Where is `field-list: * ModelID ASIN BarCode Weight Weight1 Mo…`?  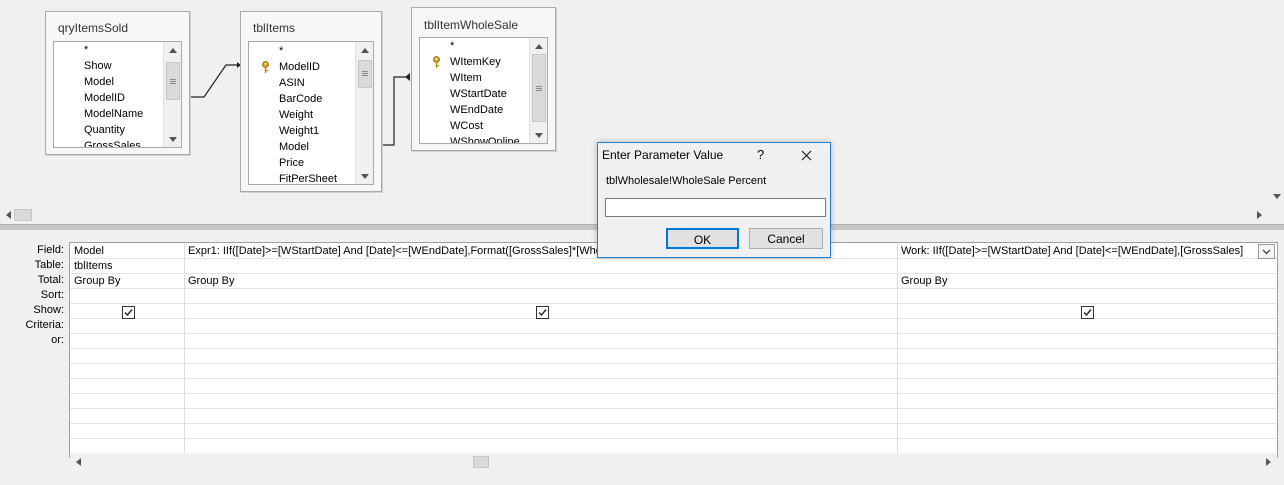 field-list: * ModelID ASIN BarCode Weight Weight1 Mo… is located at coordinates (311, 113).